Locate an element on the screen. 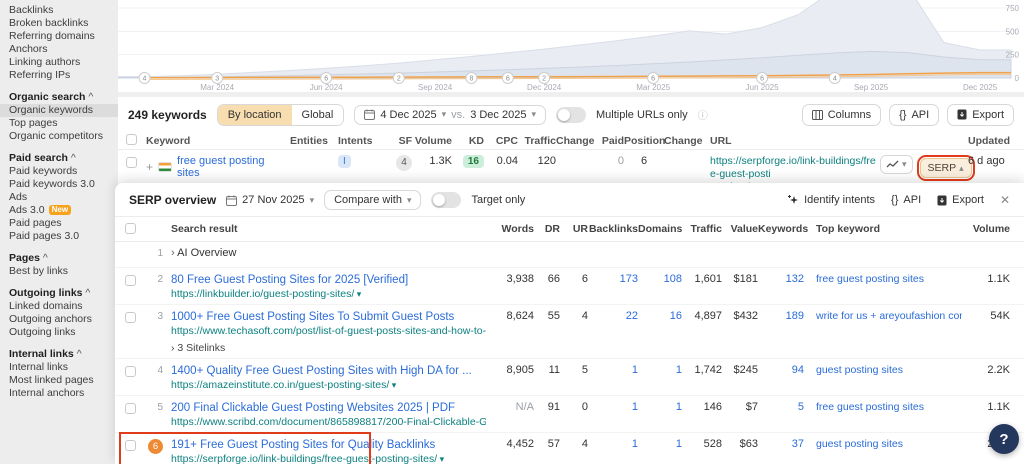 The image size is (1024, 464). col-updated: Updated is located at coordinates (990, 141).